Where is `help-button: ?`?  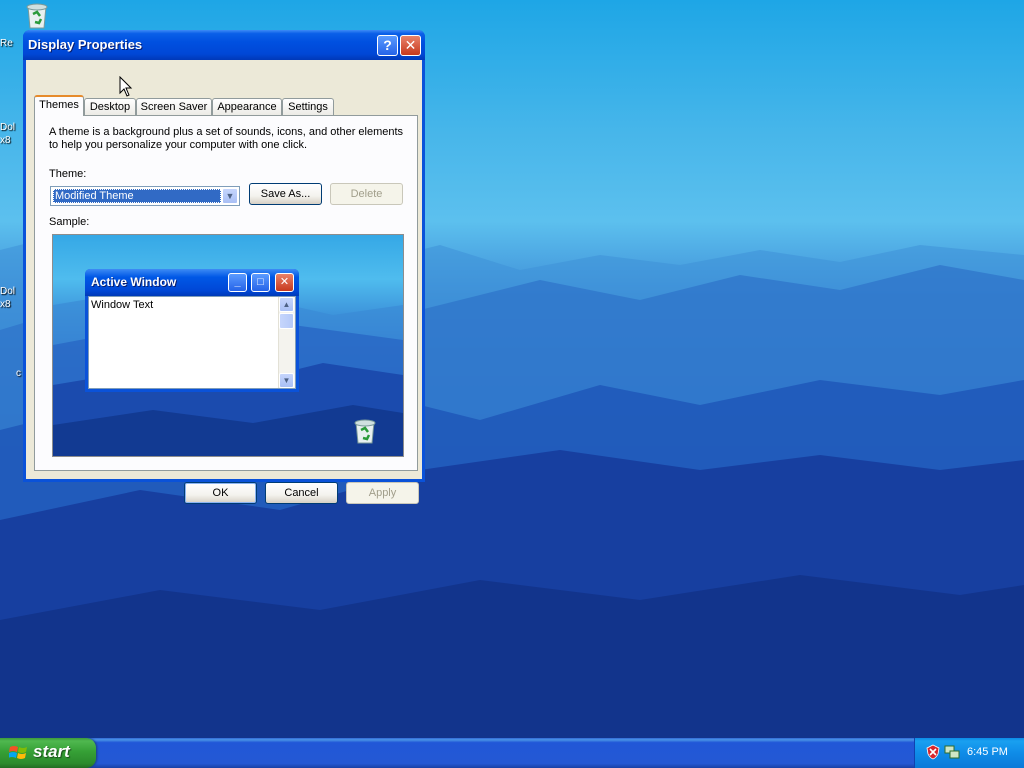
help-button: ? is located at coordinates (387, 45).